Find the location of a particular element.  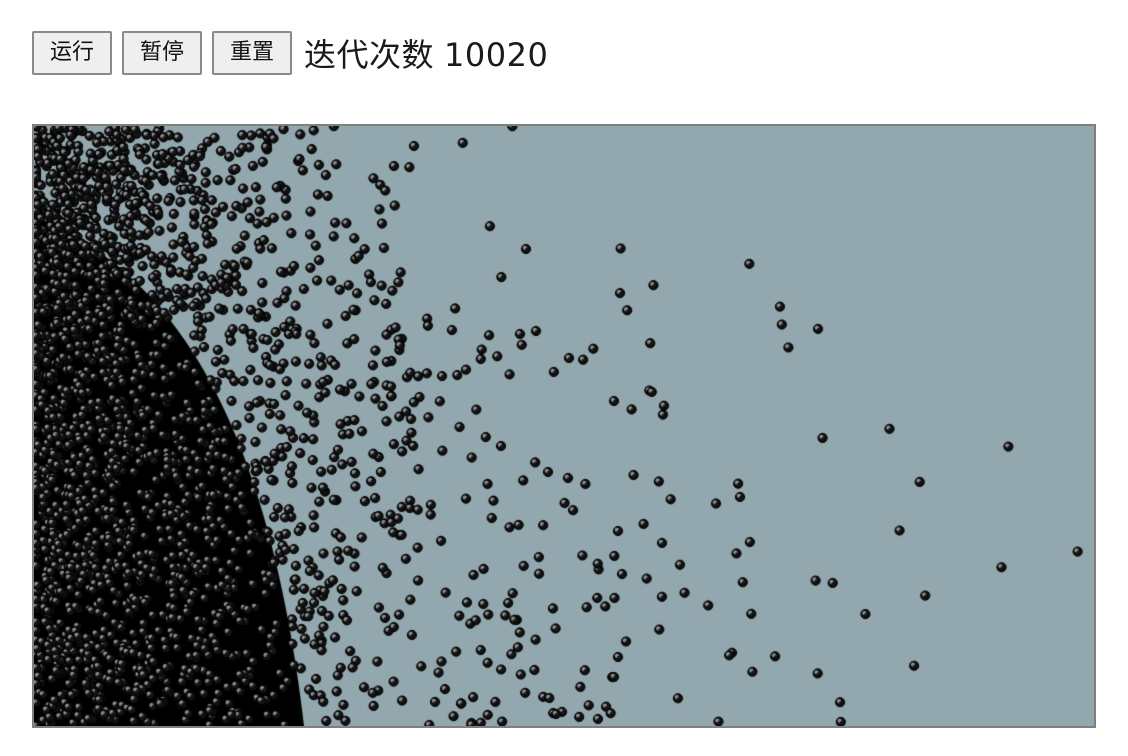

toolbar: 运行 暂停 重置 迭代次数 10020 is located at coordinates (290, 53).